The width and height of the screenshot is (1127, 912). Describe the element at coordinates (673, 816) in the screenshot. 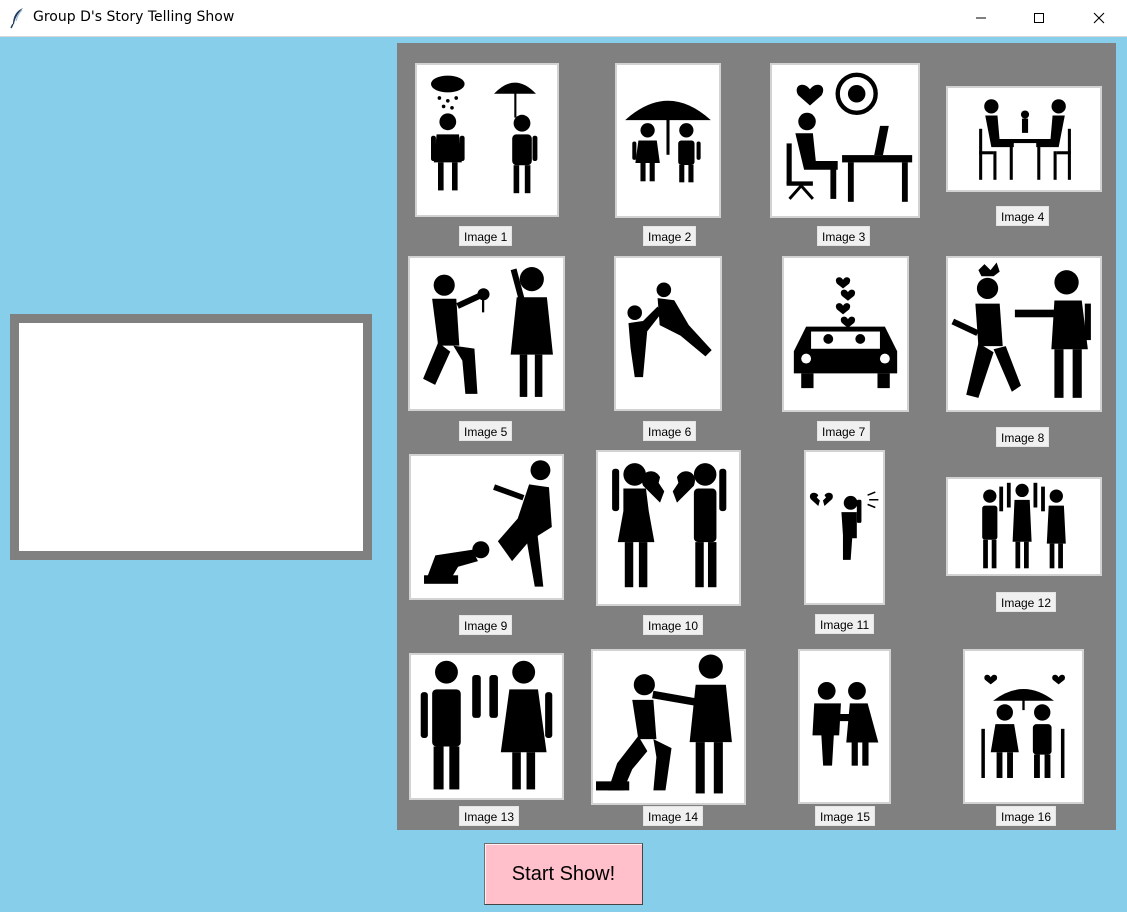

I see `image-label-14: Image 14` at that location.